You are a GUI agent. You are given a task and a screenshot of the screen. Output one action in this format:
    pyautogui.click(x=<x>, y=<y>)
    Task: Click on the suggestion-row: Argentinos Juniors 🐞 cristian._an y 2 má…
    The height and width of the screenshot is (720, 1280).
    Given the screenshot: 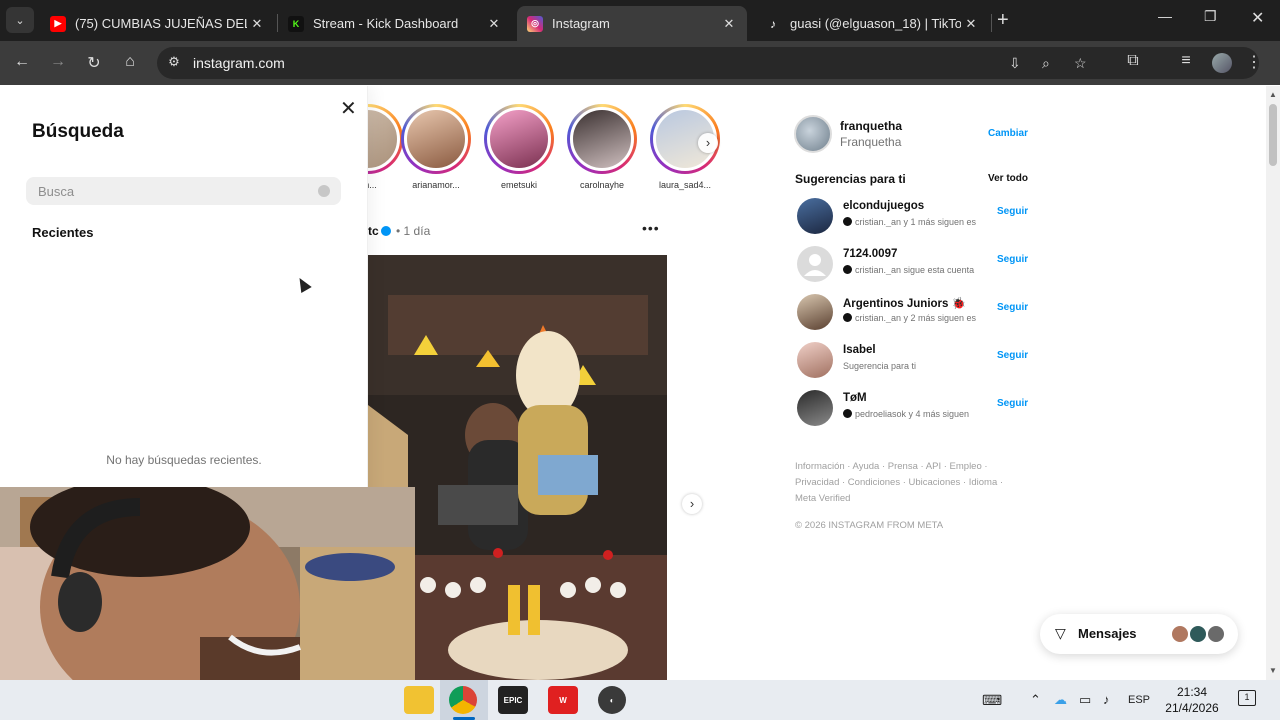 What is the action you would take?
    pyautogui.click(x=912, y=312)
    